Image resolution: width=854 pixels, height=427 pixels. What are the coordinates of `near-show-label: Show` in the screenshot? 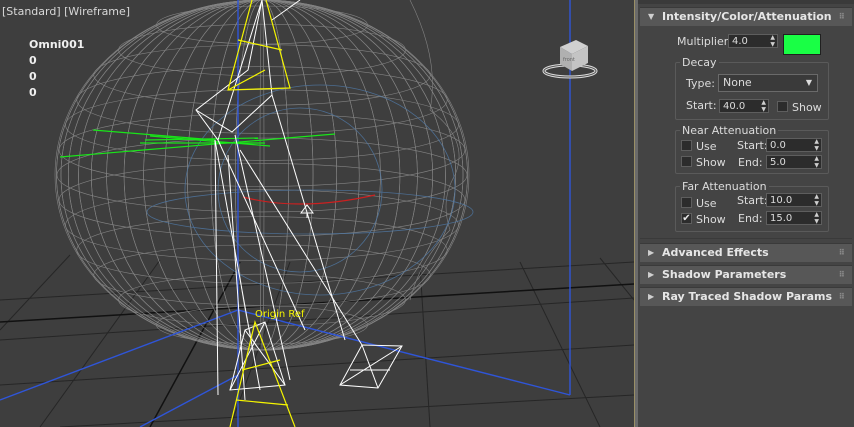 It's located at (711, 162).